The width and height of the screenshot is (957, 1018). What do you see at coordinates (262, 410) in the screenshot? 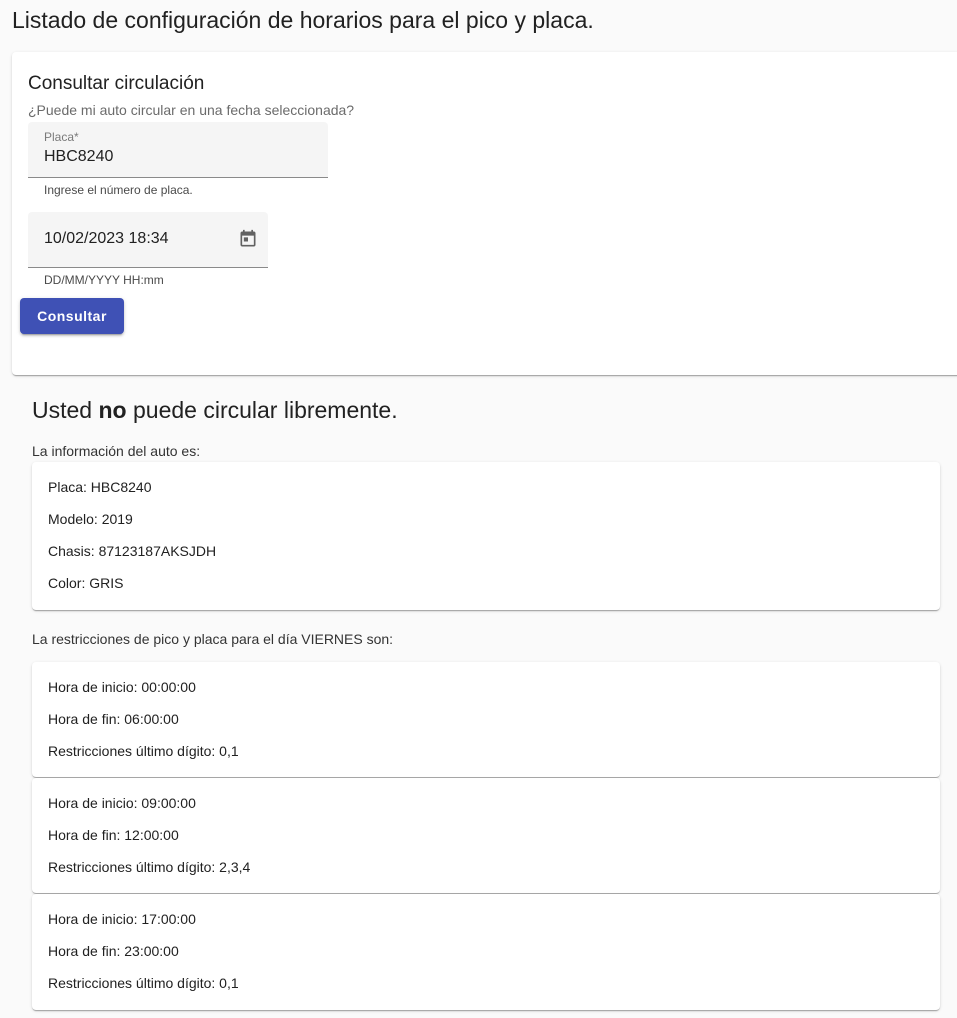
I see `result-suffix: puede circular libremente.` at bounding box center [262, 410].